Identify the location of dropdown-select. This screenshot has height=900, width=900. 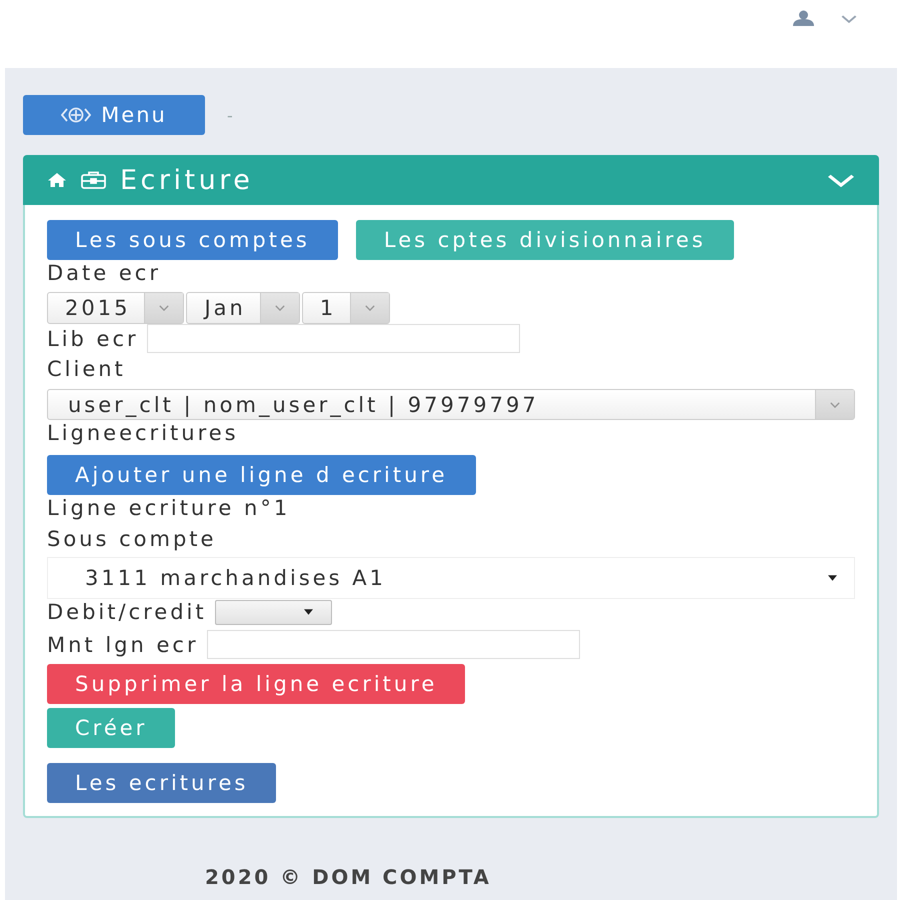
(273, 612).